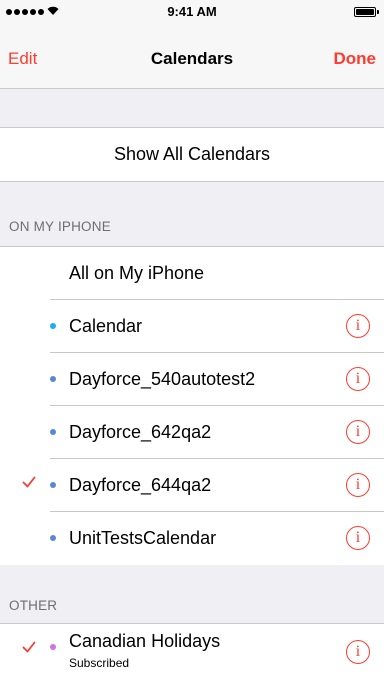 This screenshot has height=682, width=384. I want to click on all-on-my-iphone-row: All on My iPhone, so click(192, 273).